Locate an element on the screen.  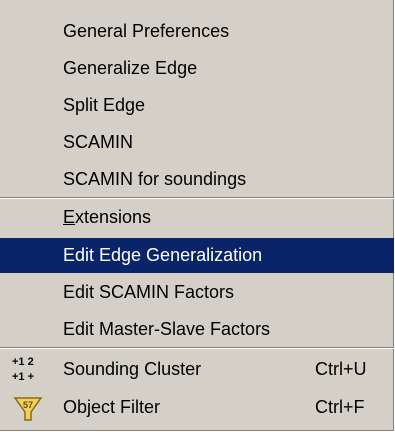
menu-item-label: Generalize Edge is located at coordinates (130, 68).